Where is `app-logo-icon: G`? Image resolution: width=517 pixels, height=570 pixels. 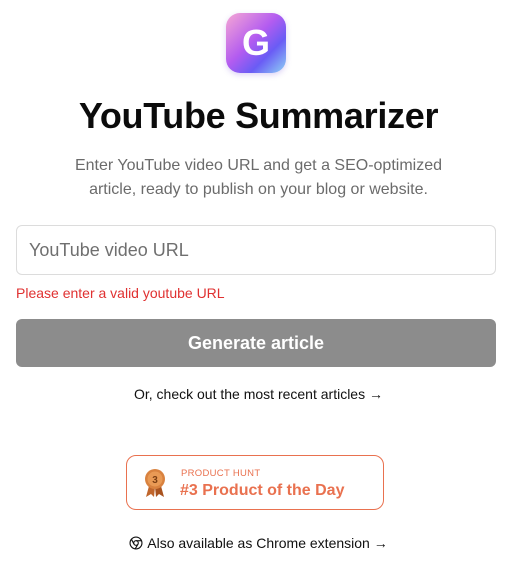 app-logo-icon: G is located at coordinates (256, 43).